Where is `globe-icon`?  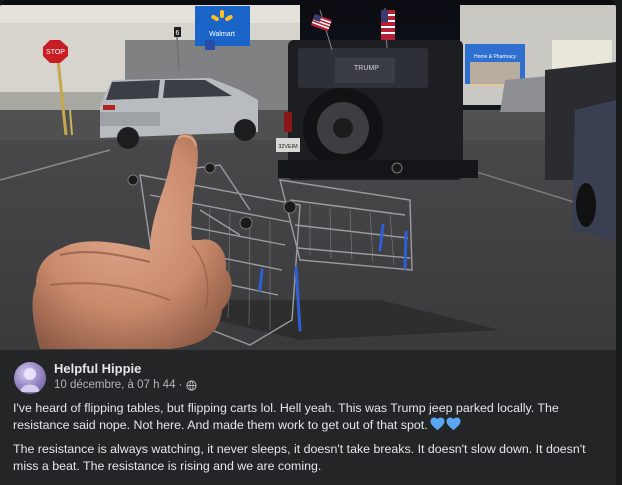
globe-icon is located at coordinates (191, 385).